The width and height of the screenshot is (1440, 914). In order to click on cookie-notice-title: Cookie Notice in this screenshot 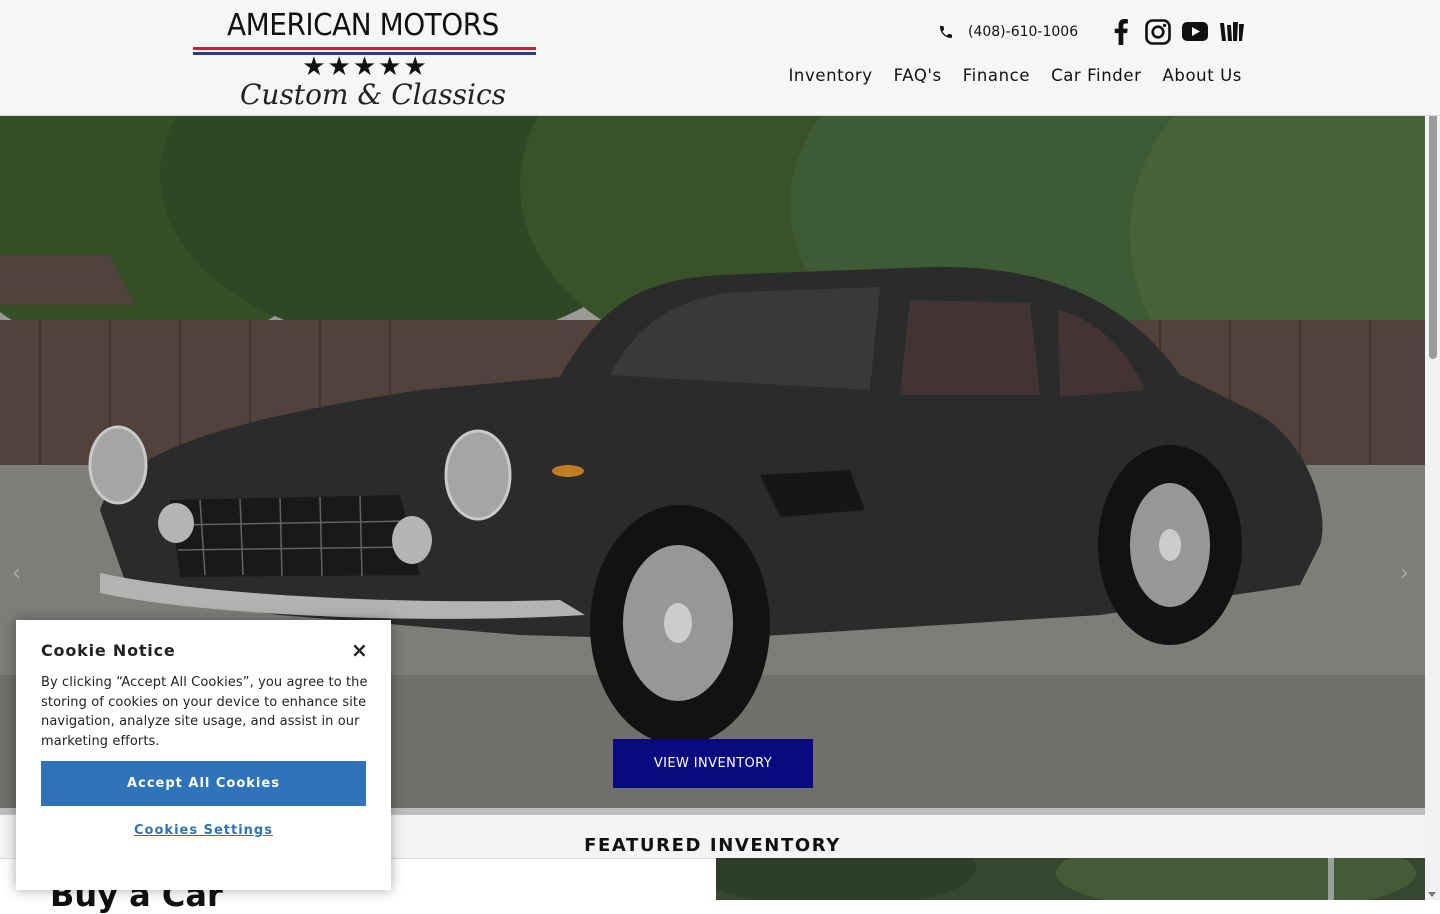, I will do `click(108, 650)`.